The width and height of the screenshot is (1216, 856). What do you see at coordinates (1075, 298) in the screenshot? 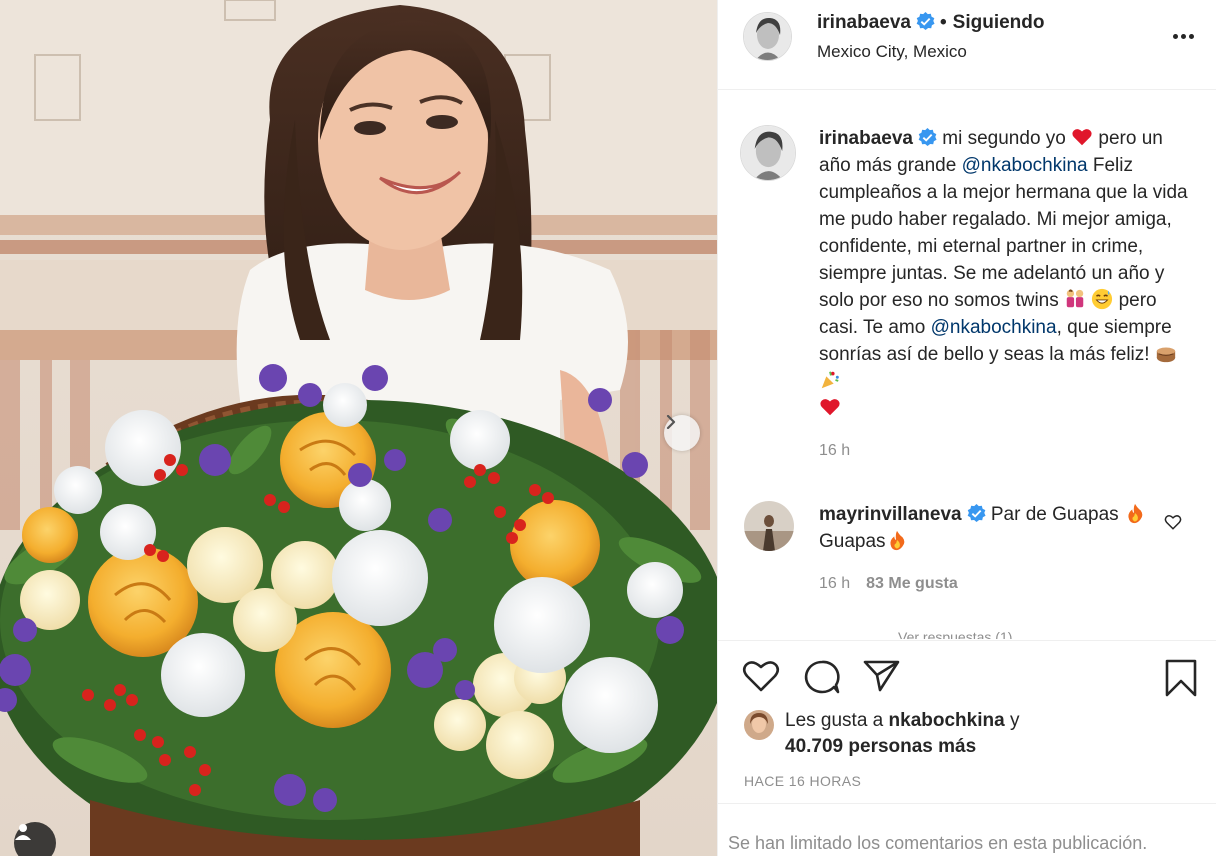
I see `two-women-emoji-icon` at bounding box center [1075, 298].